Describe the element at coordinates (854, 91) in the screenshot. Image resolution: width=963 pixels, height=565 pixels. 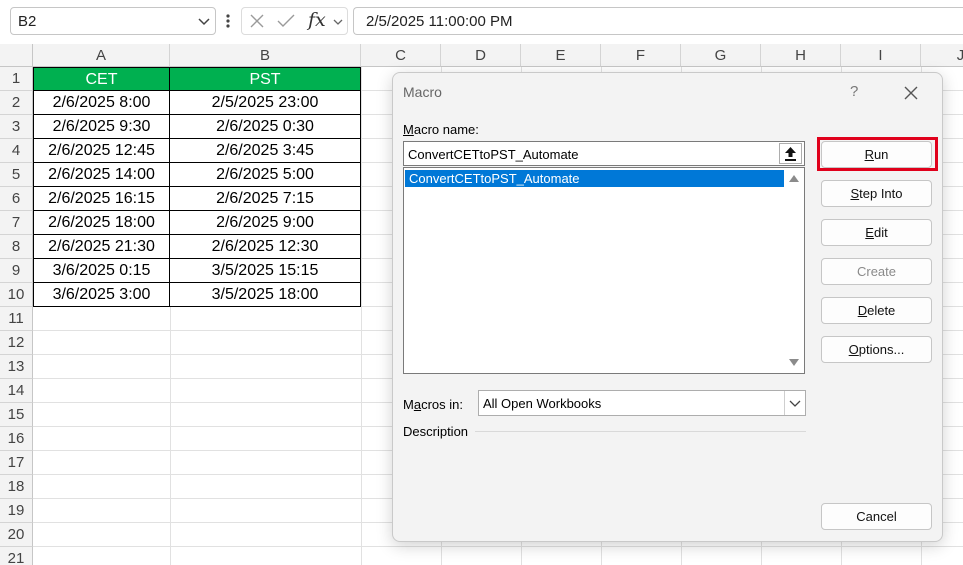
I see `help-button: ?` at that location.